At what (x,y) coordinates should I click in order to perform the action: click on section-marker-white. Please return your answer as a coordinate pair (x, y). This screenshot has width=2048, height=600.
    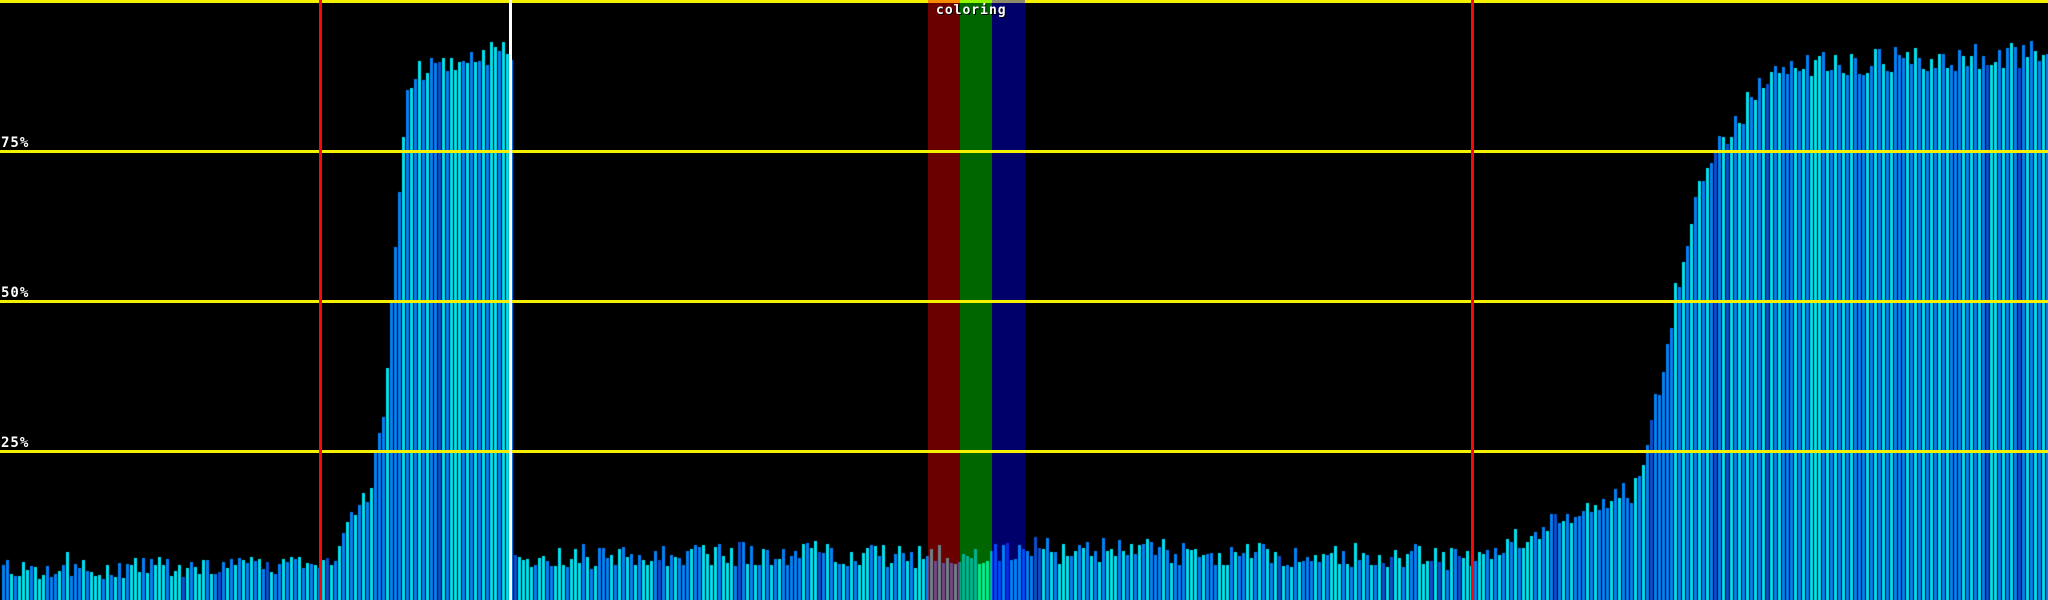
    Looking at the image, I should click on (510, 300).